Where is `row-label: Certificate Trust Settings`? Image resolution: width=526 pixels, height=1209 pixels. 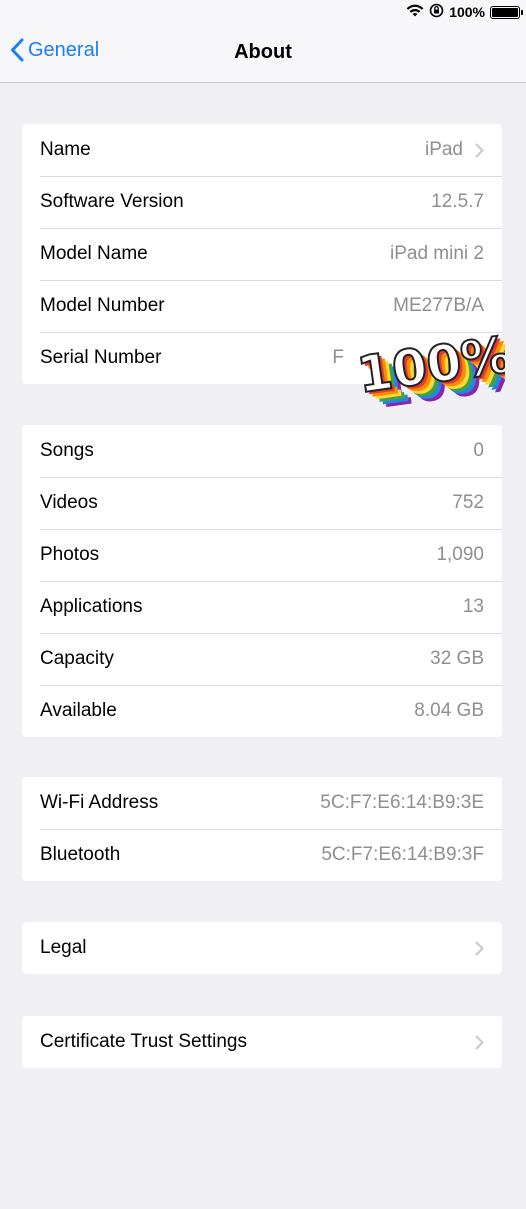 row-label: Certificate Trust Settings is located at coordinates (143, 1041).